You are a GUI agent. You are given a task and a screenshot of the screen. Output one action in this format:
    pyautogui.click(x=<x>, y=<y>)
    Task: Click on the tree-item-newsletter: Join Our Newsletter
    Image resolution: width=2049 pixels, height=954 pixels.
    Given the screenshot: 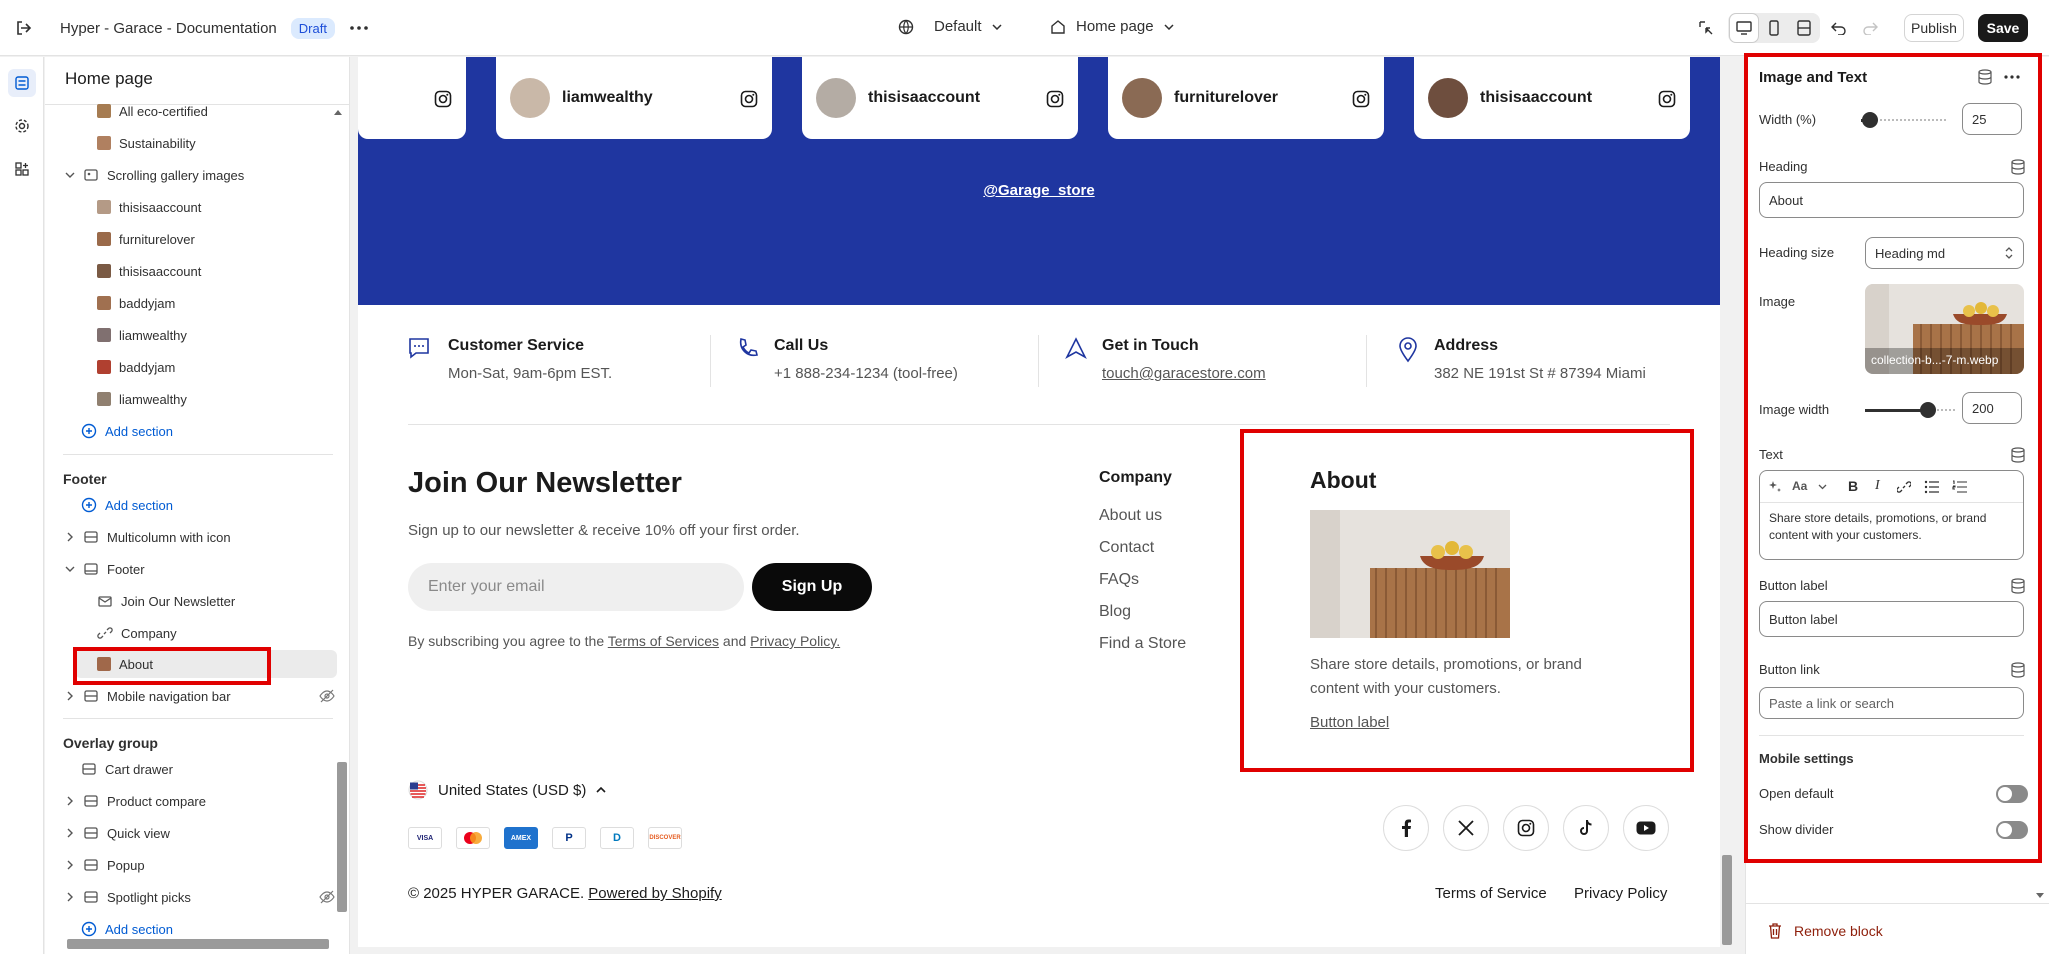 What is the action you would take?
    pyautogui.click(x=166, y=601)
    